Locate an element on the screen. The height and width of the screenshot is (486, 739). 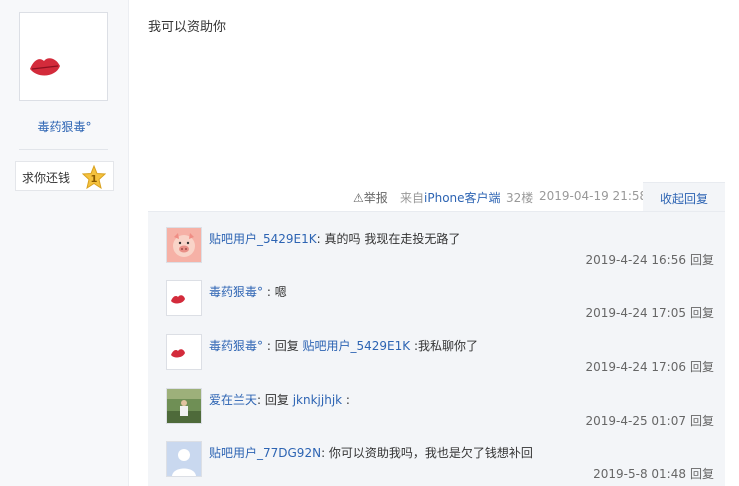
post-source: 来自iPhone客户端 is located at coordinates (450, 197).